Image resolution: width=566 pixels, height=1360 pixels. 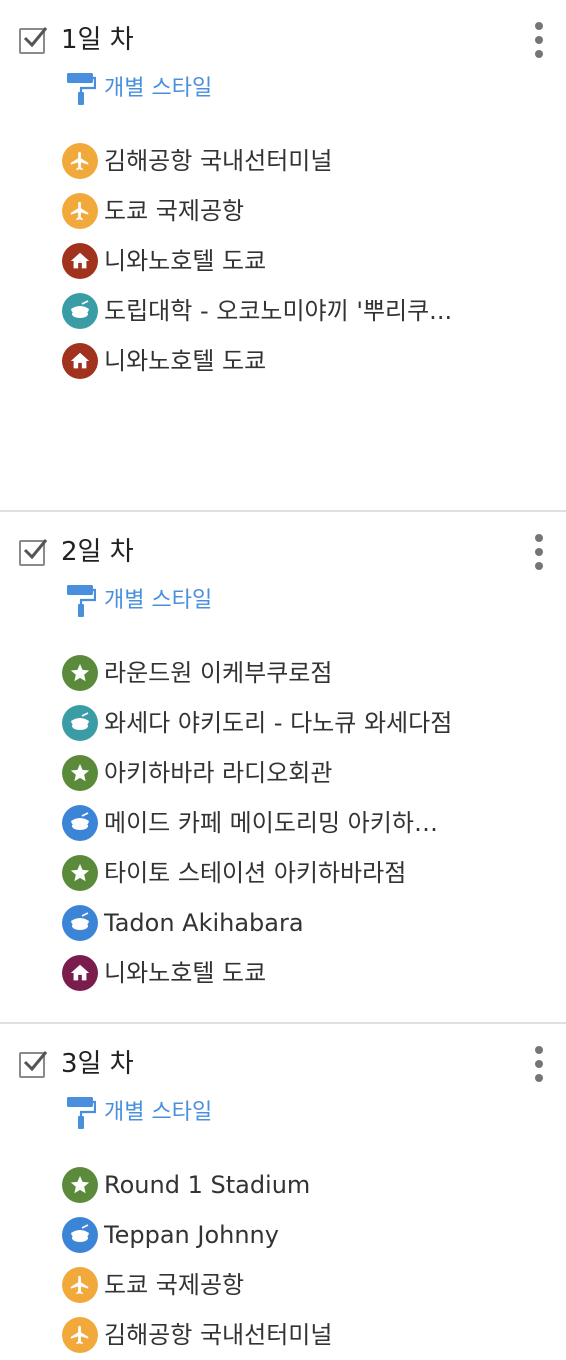 What do you see at coordinates (97, 1064) in the screenshot?
I see `layer-title: 3일 차` at bounding box center [97, 1064].